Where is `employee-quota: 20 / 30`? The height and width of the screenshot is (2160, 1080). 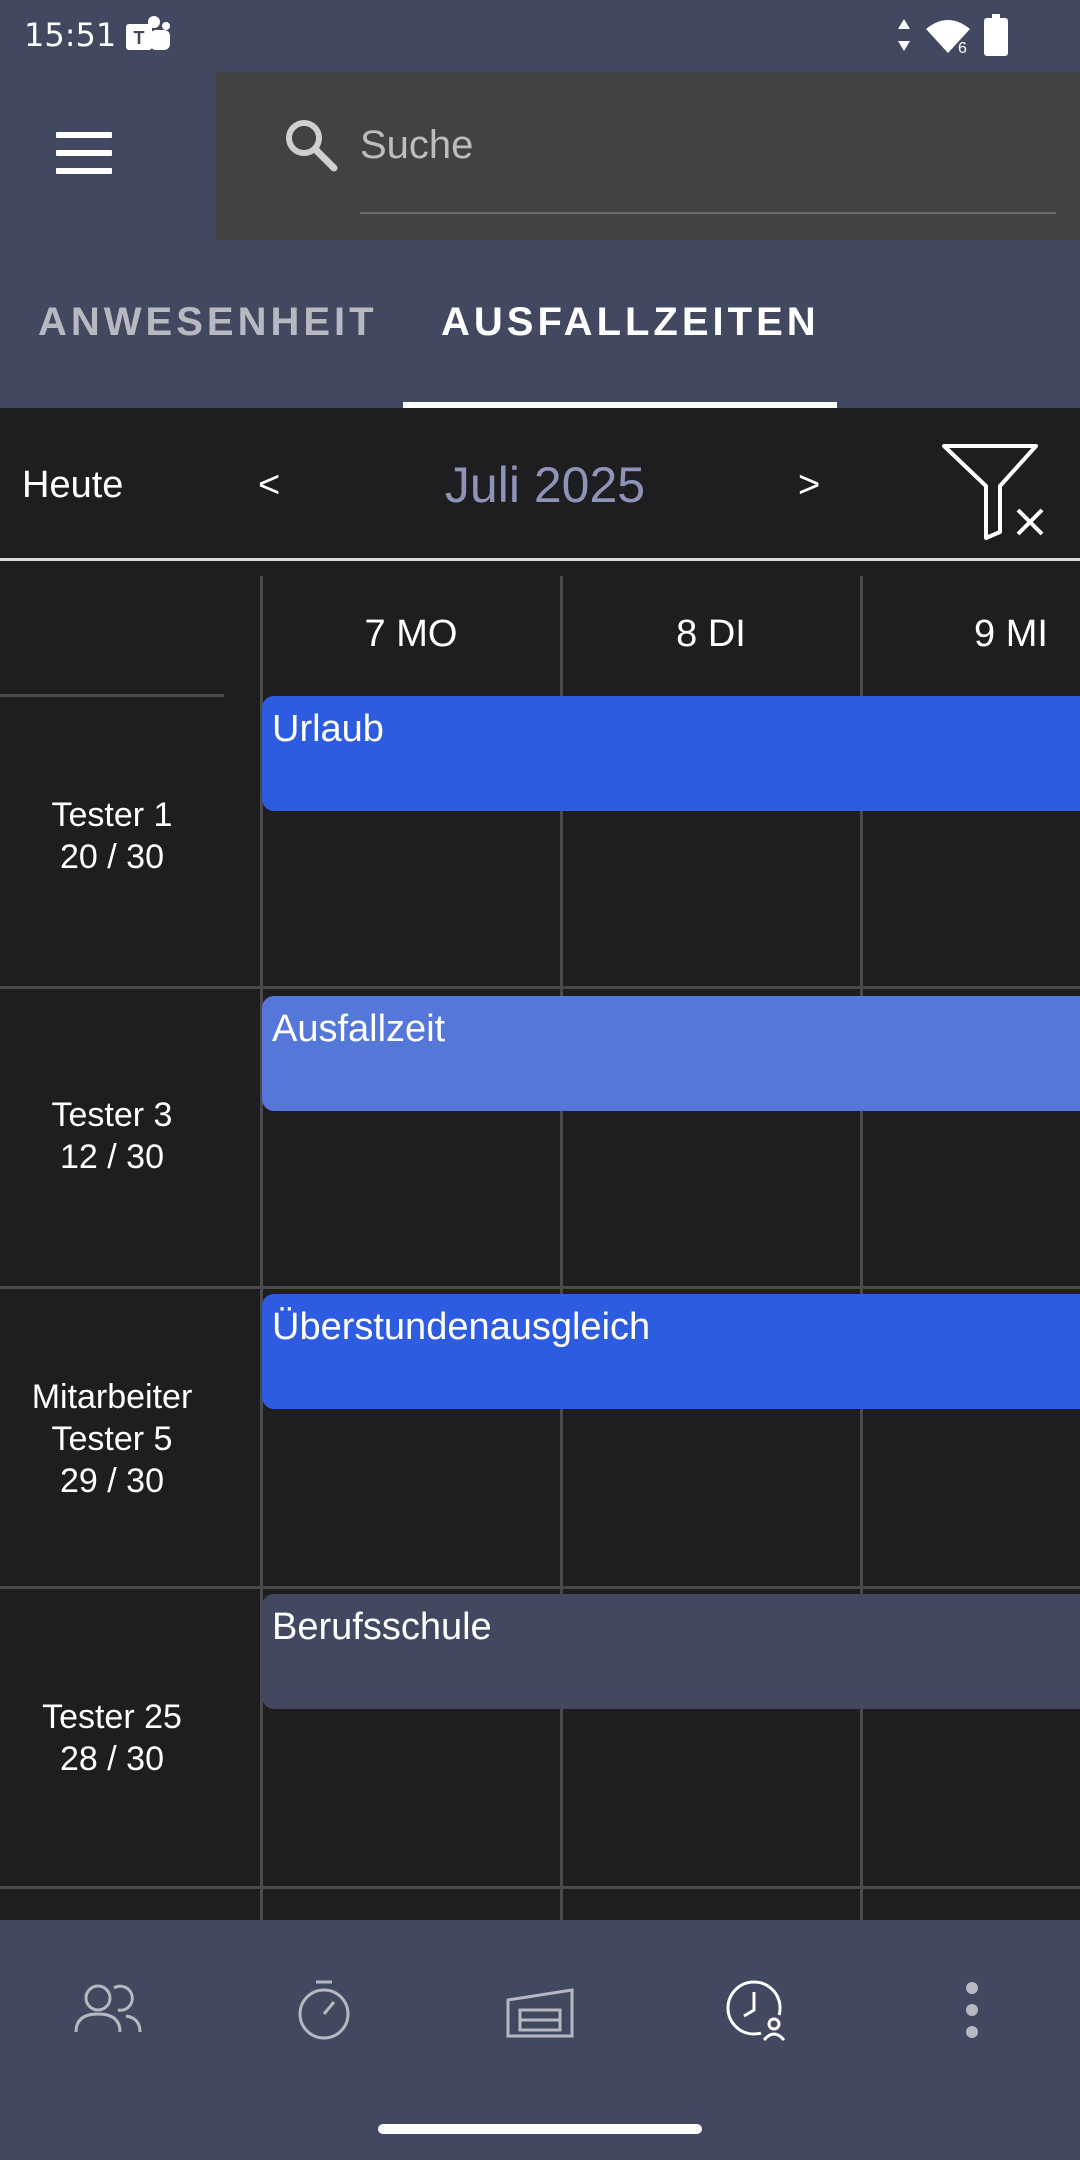
employee-quota: 20 / 30 is located at coordinates (112, 857).